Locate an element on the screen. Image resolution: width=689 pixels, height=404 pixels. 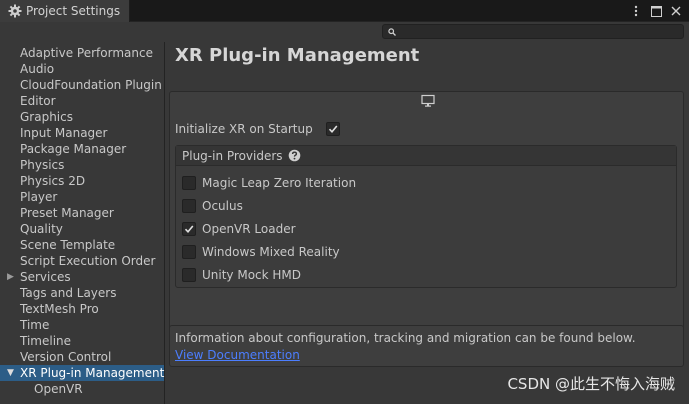
sidebar-item-preset-manager: Preset Manager is located at coordinates (82, 213).